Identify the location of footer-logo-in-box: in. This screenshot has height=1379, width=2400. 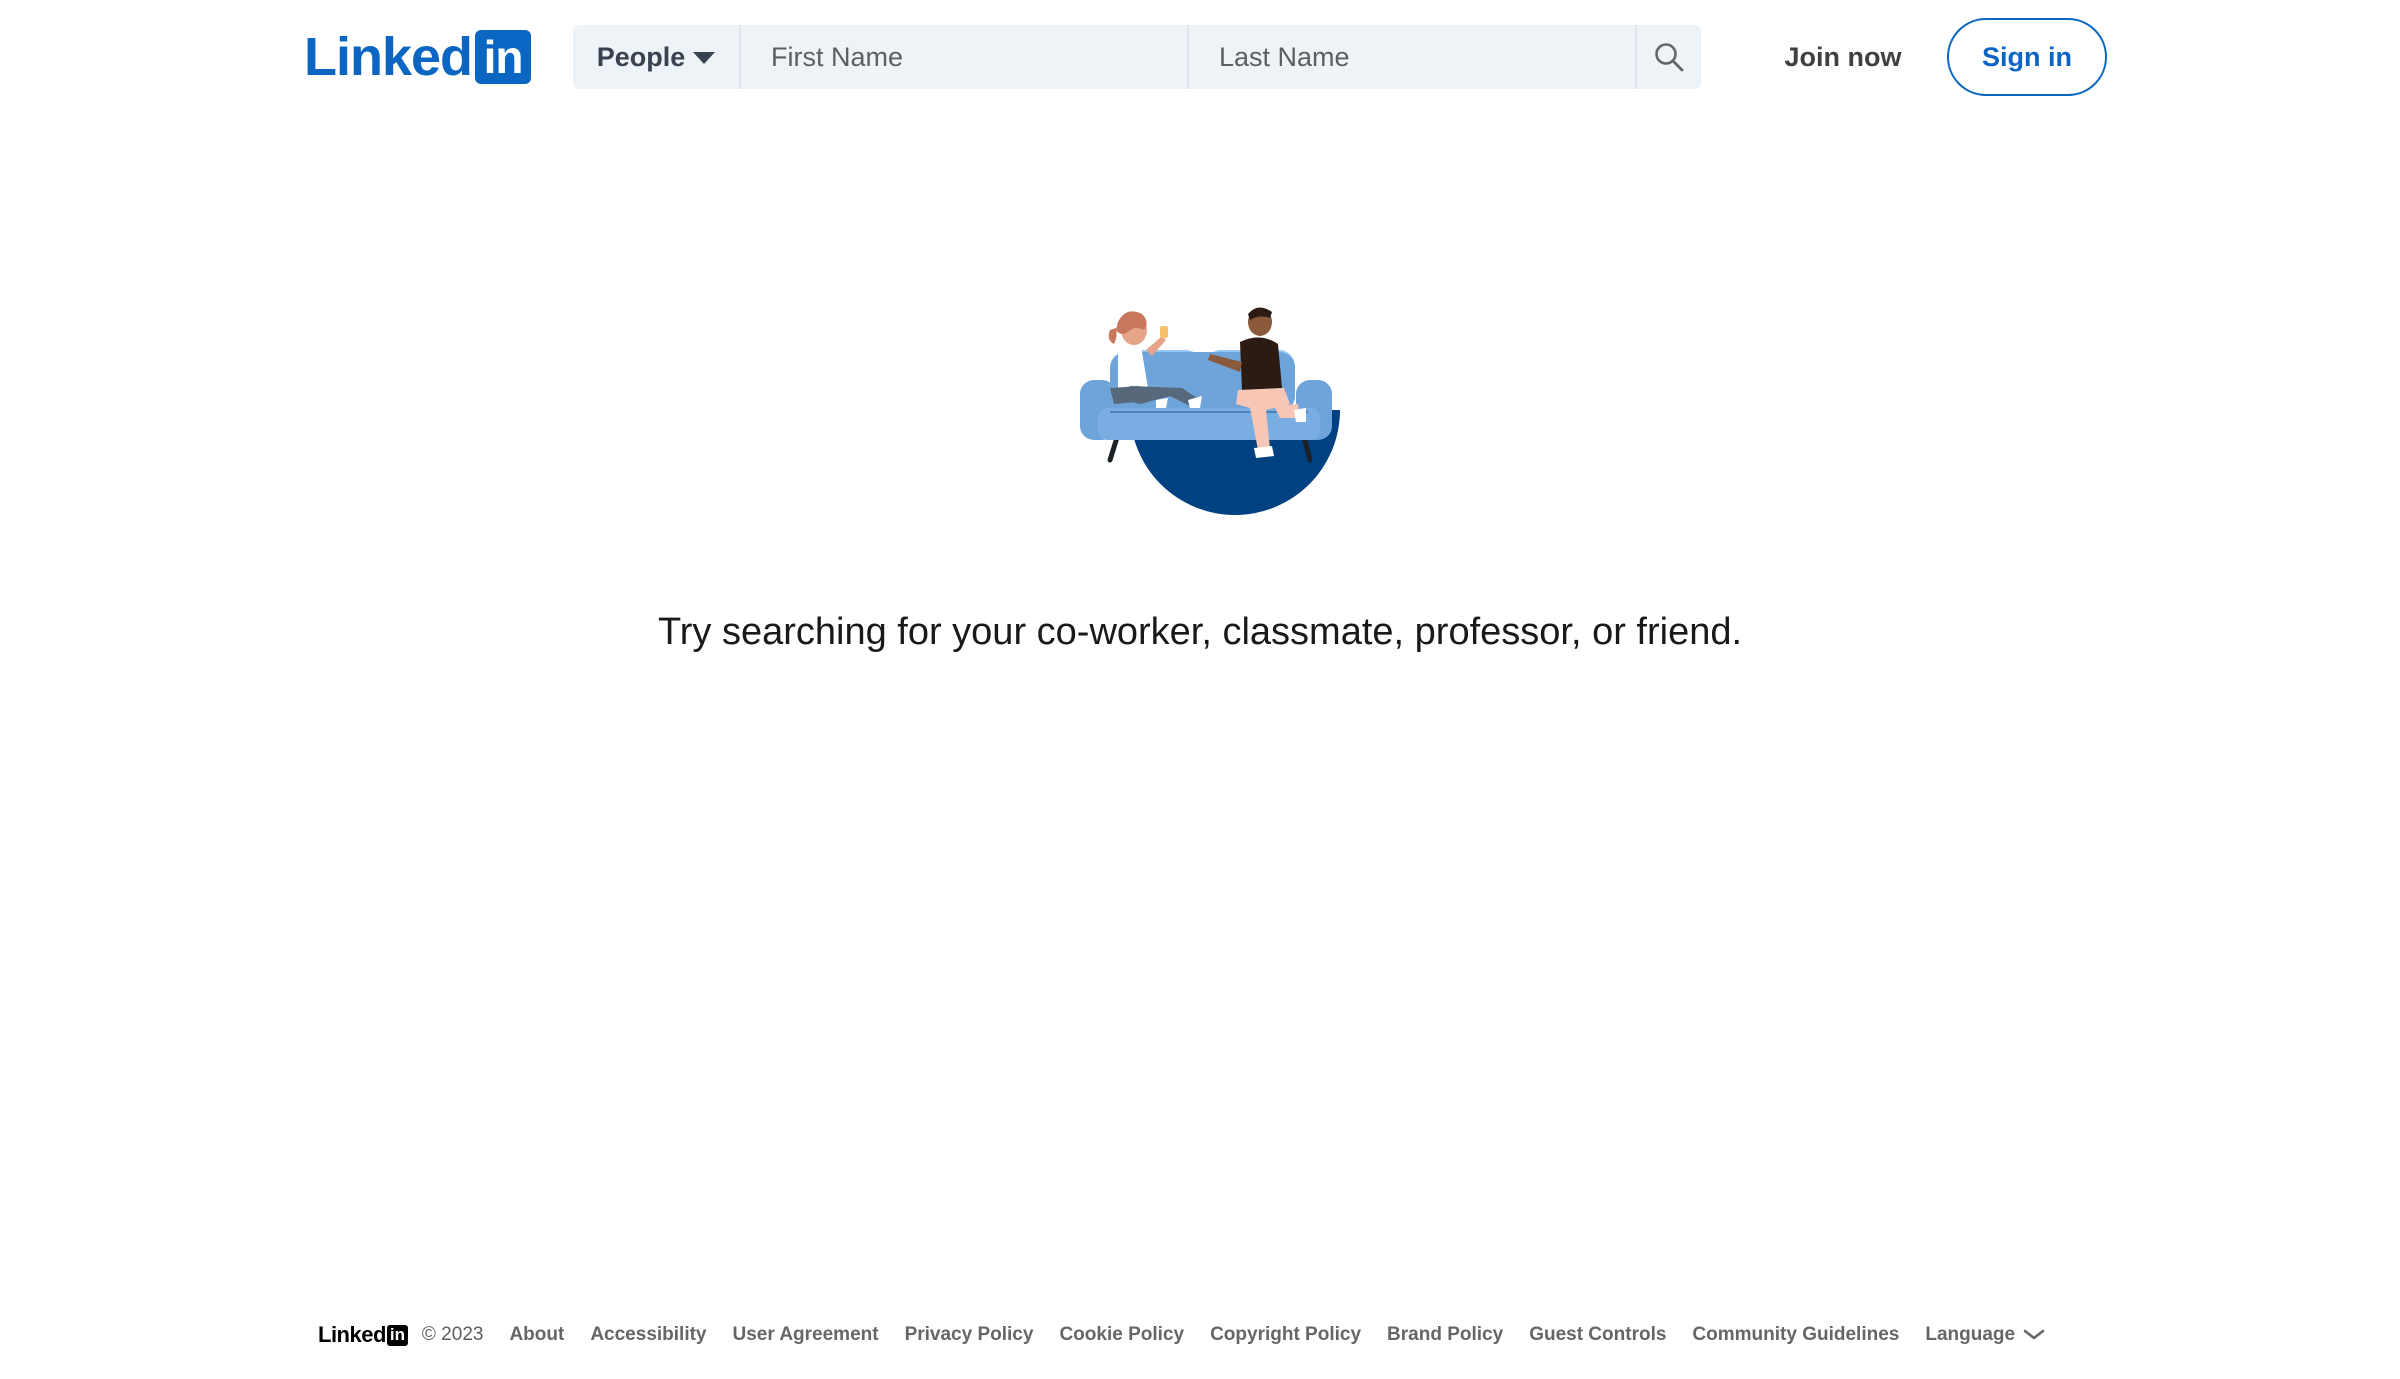
(397, 1335).